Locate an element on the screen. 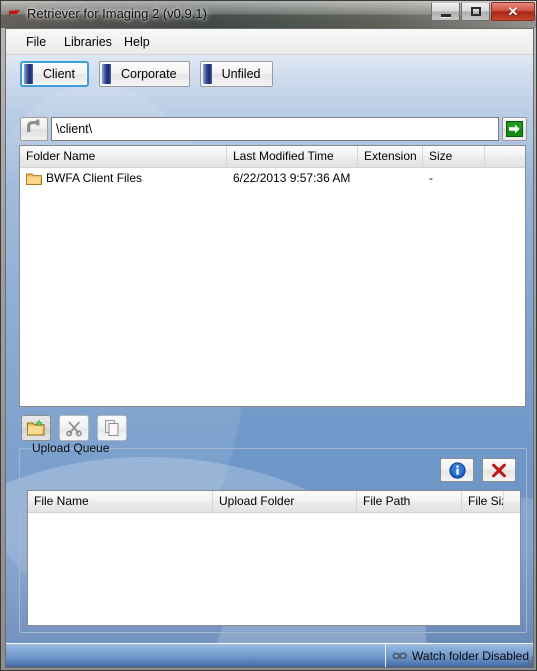 The height and width of the screenshot is (671, 537). folder-add-icon is located at coordinates (36, 427).